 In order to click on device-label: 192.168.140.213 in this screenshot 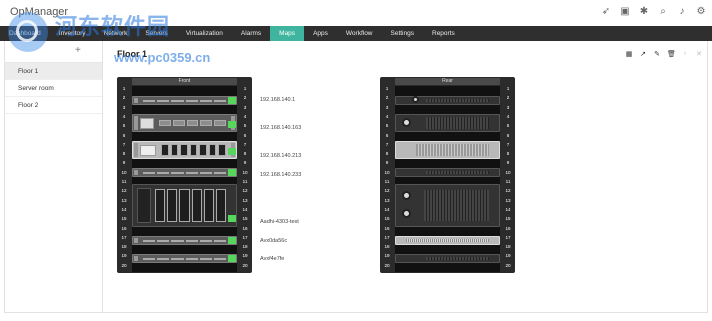, I will do `click(280, 156)`.